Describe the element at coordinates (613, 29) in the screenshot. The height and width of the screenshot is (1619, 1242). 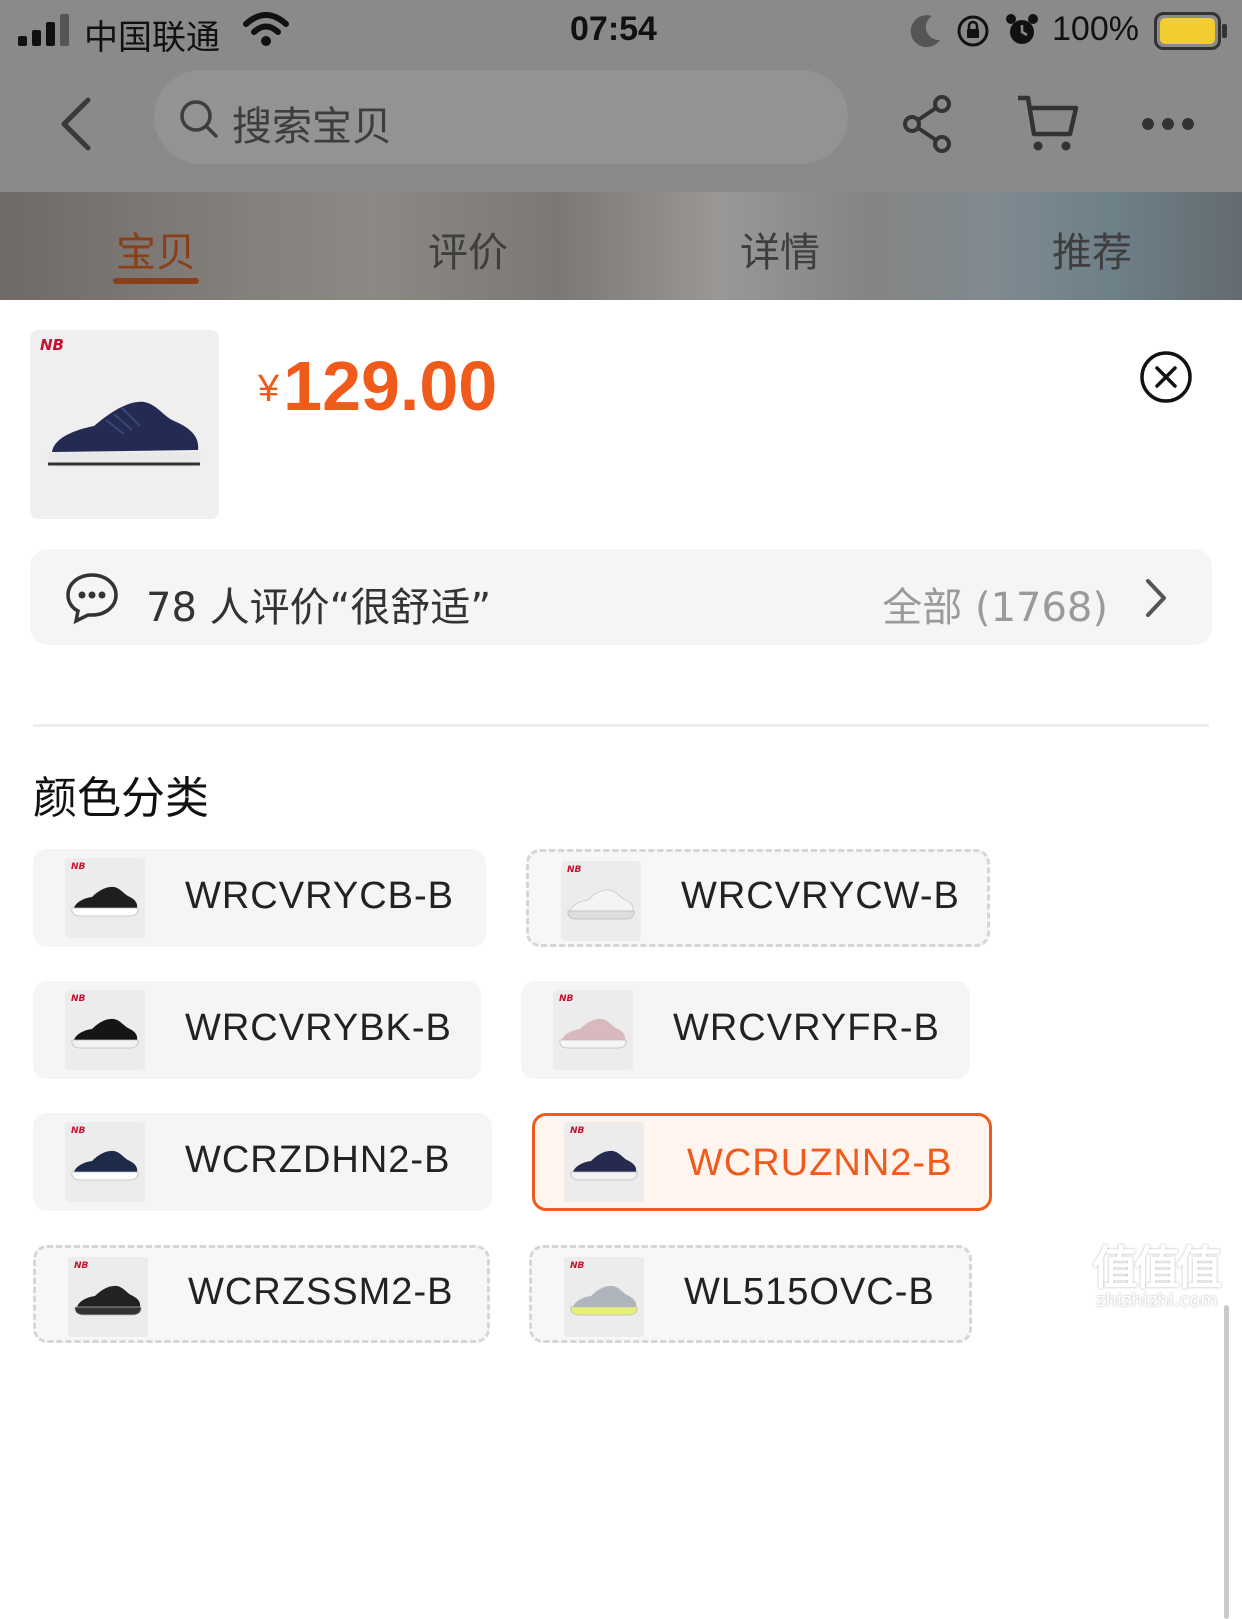
I see `clock: 07:54` at that location.